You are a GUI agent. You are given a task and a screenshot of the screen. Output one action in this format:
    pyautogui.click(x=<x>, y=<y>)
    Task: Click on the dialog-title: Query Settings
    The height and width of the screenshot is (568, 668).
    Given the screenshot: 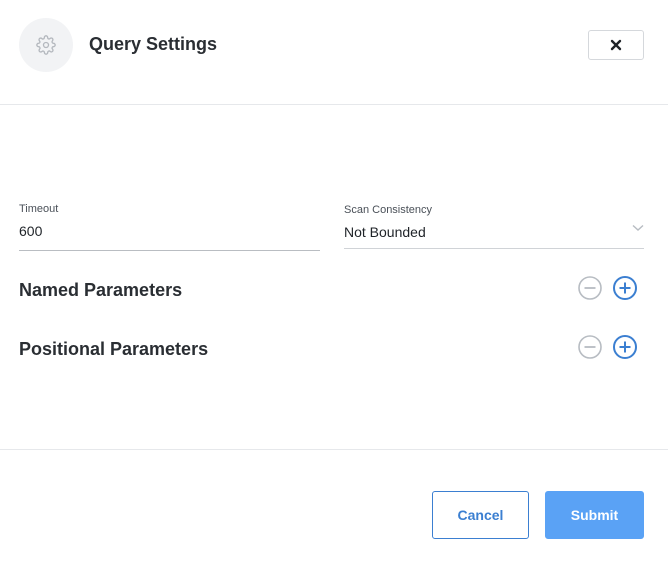 What is the action you would take?
    pyautogui.click(x=153, y=44)
    